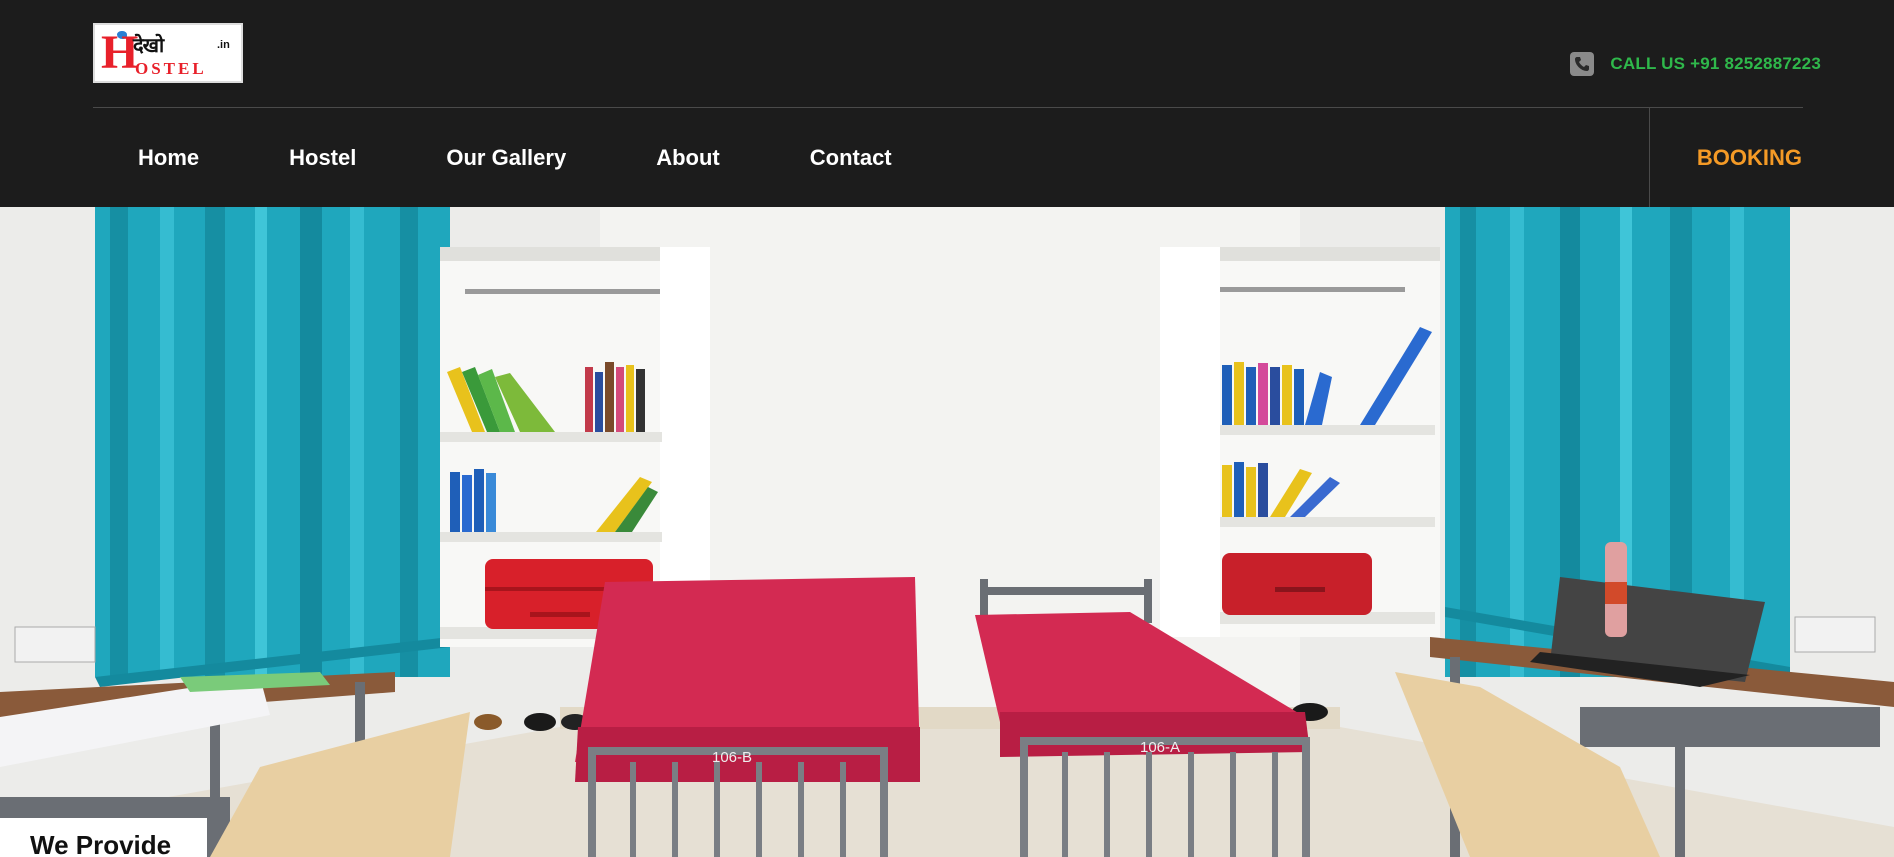 The image size is (1894, 857). I want to click on bed-label-left: 106-B, so click(732, 757).